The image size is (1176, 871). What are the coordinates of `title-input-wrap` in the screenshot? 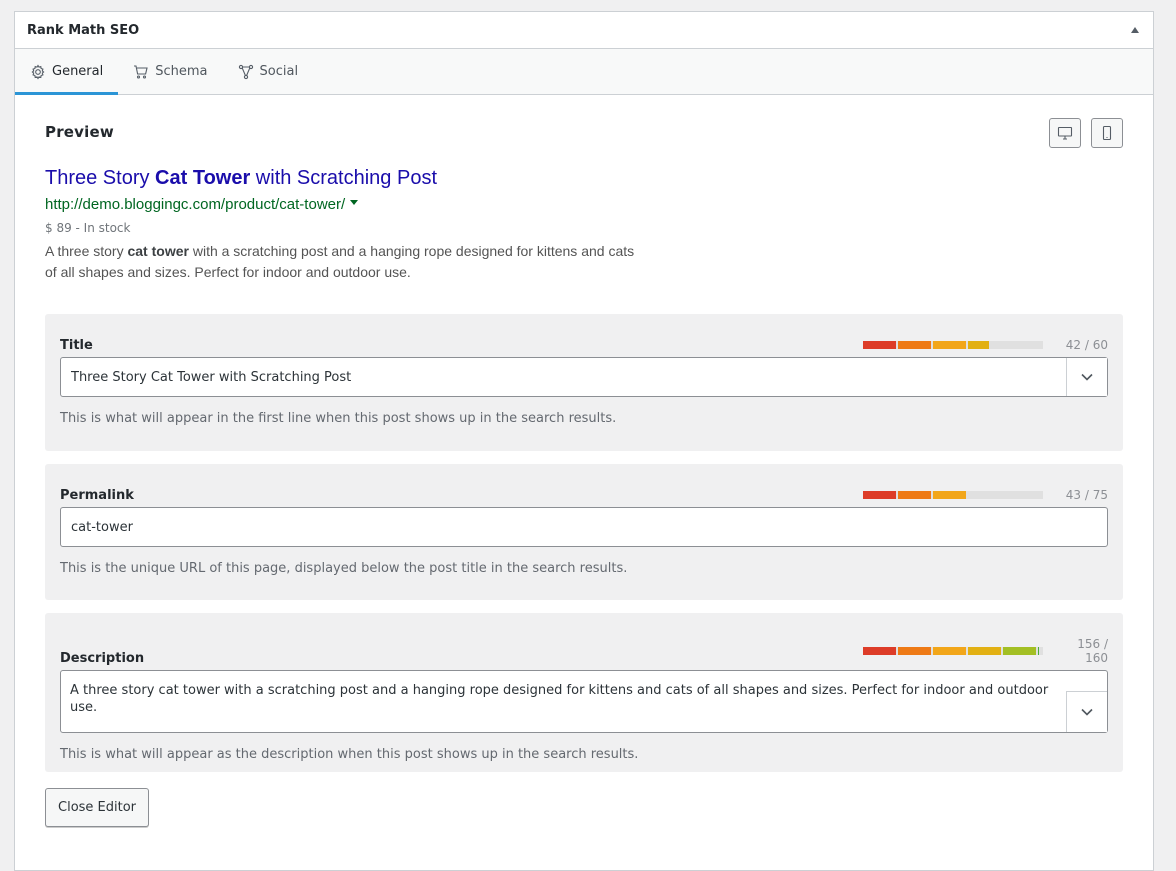 It's located at (584, 377).